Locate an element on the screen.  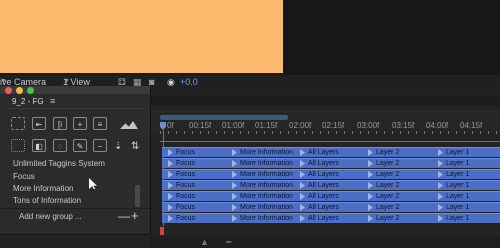
exposure-icon: ◉ is located at coordinates (171, 82).